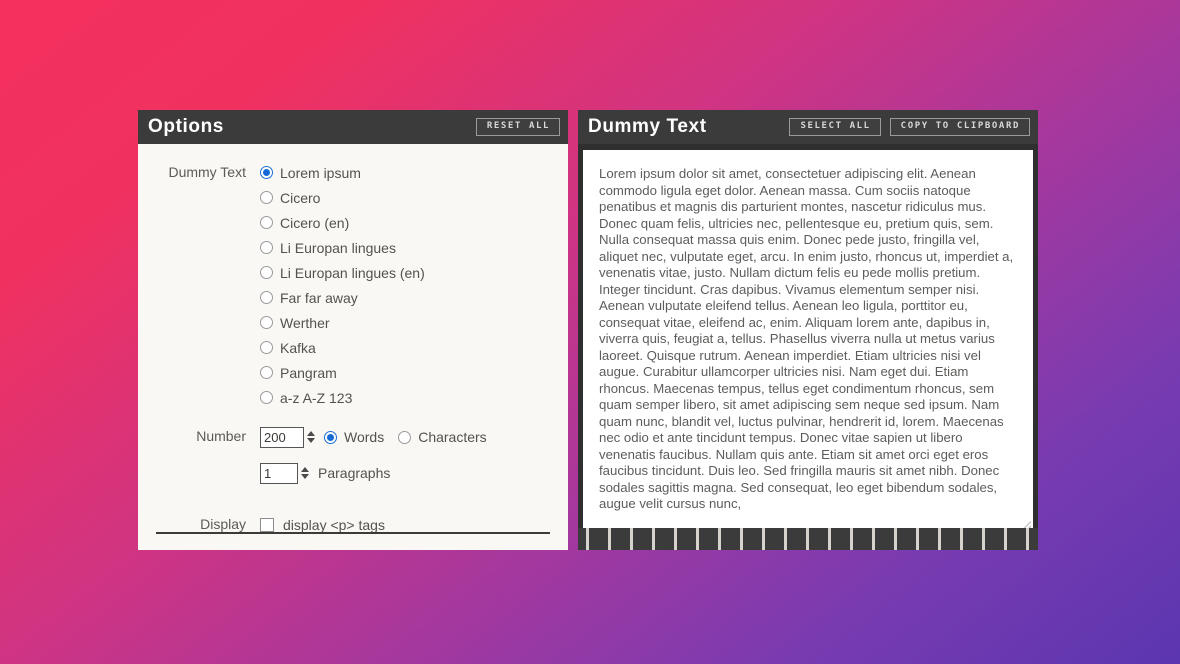 This screenshot has width=1180, height=664. Describe the element at coordinates (298, 347) in the screenshot. I see `radio-label: Kafka` at that location.